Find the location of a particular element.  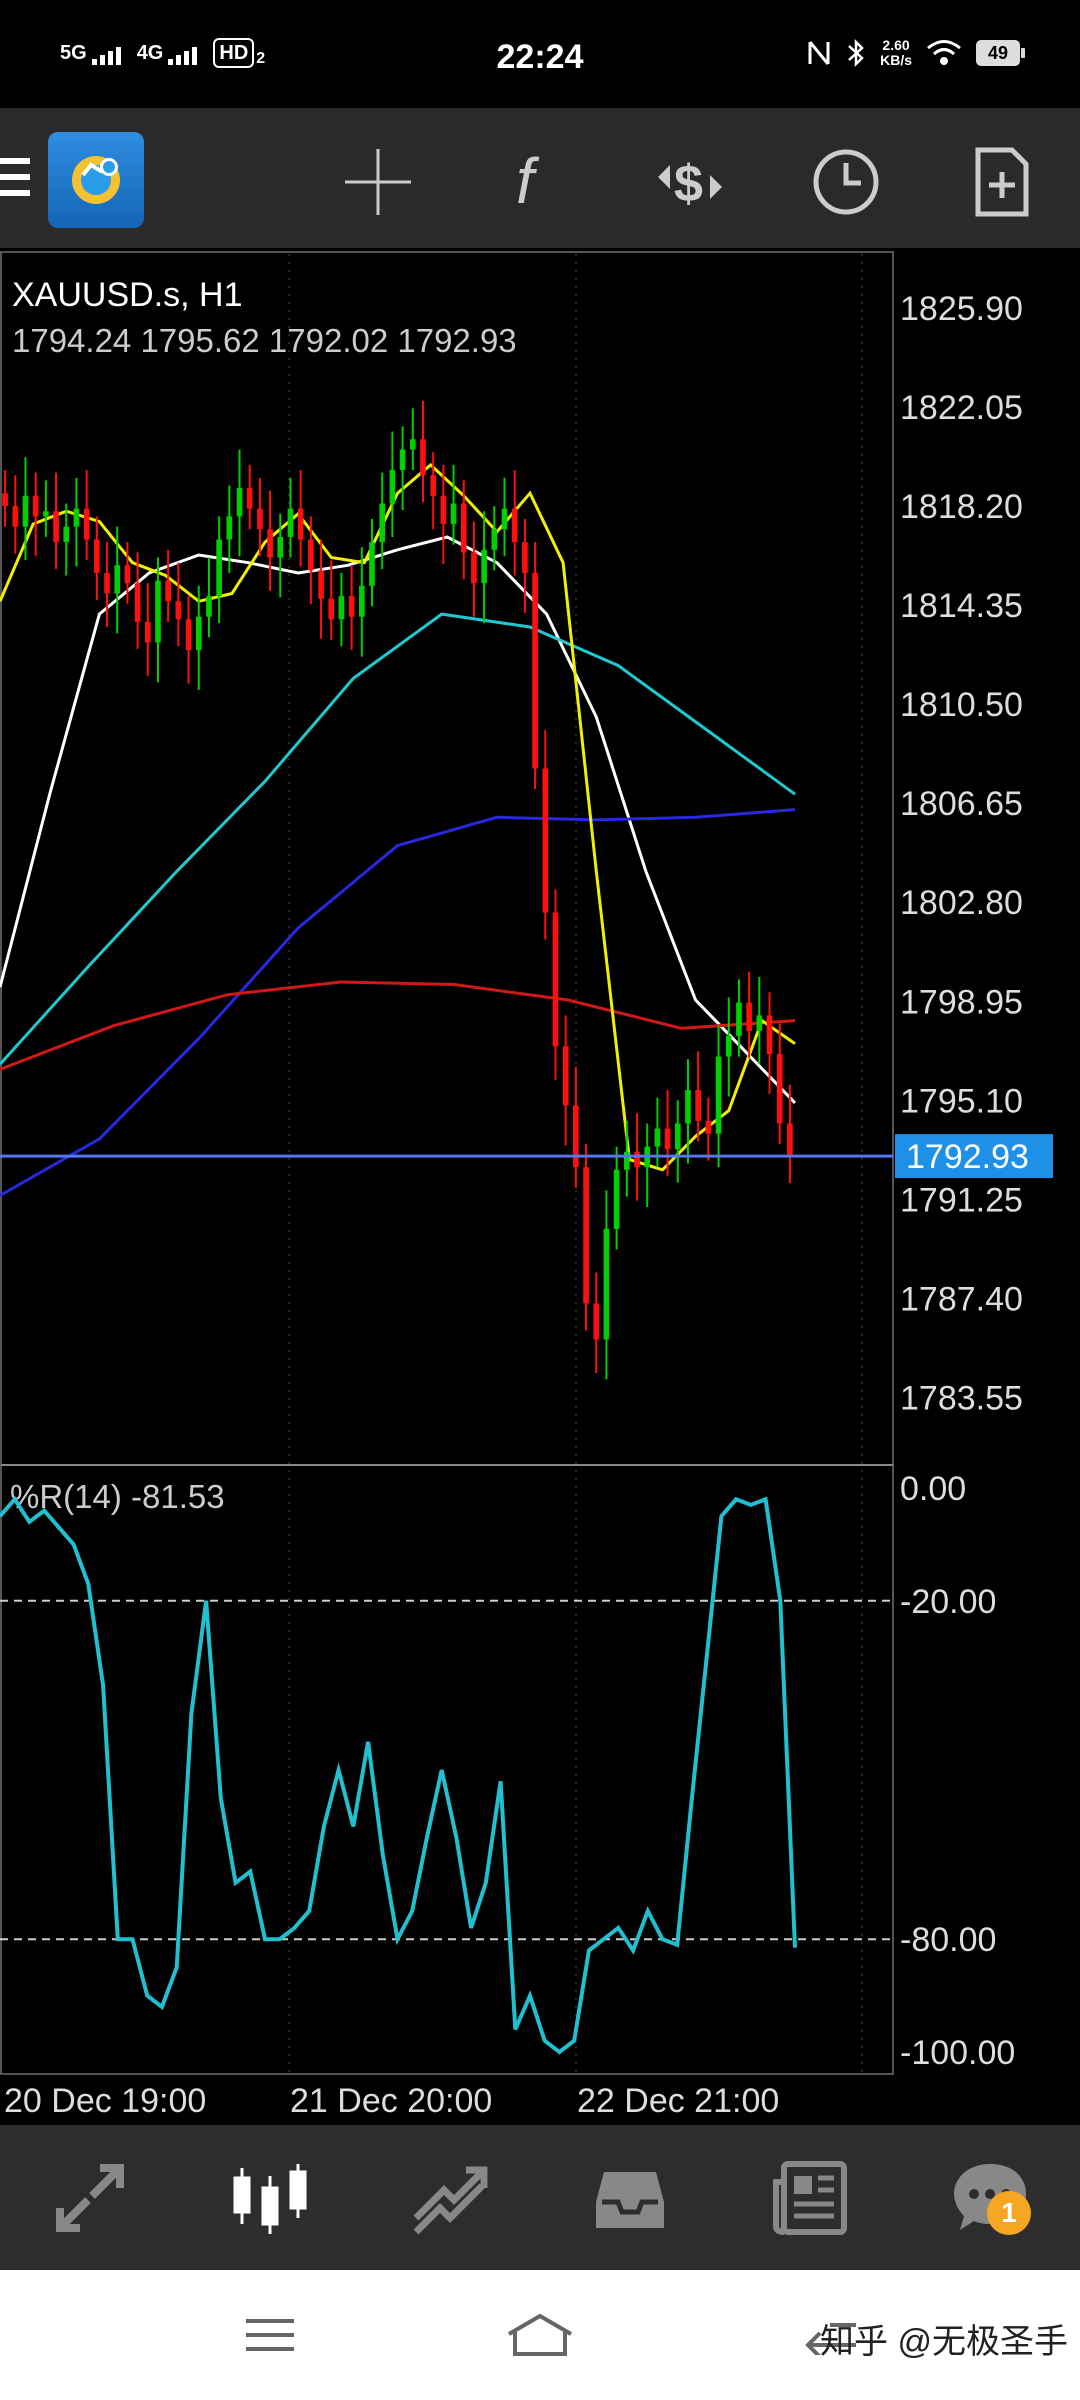

price-tick: 1791.25 is located at coordinates (961, 1200).